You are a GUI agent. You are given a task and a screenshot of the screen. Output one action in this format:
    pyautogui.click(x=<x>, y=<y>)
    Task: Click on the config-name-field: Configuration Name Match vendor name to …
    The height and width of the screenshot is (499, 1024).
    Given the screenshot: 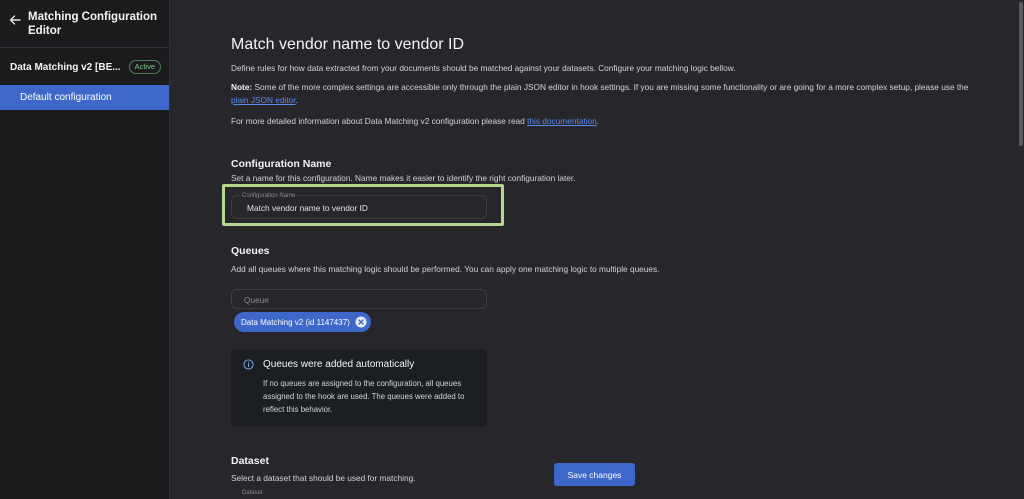 What is the action you would take?
    pyautogui.click(x=359, y=206)
    